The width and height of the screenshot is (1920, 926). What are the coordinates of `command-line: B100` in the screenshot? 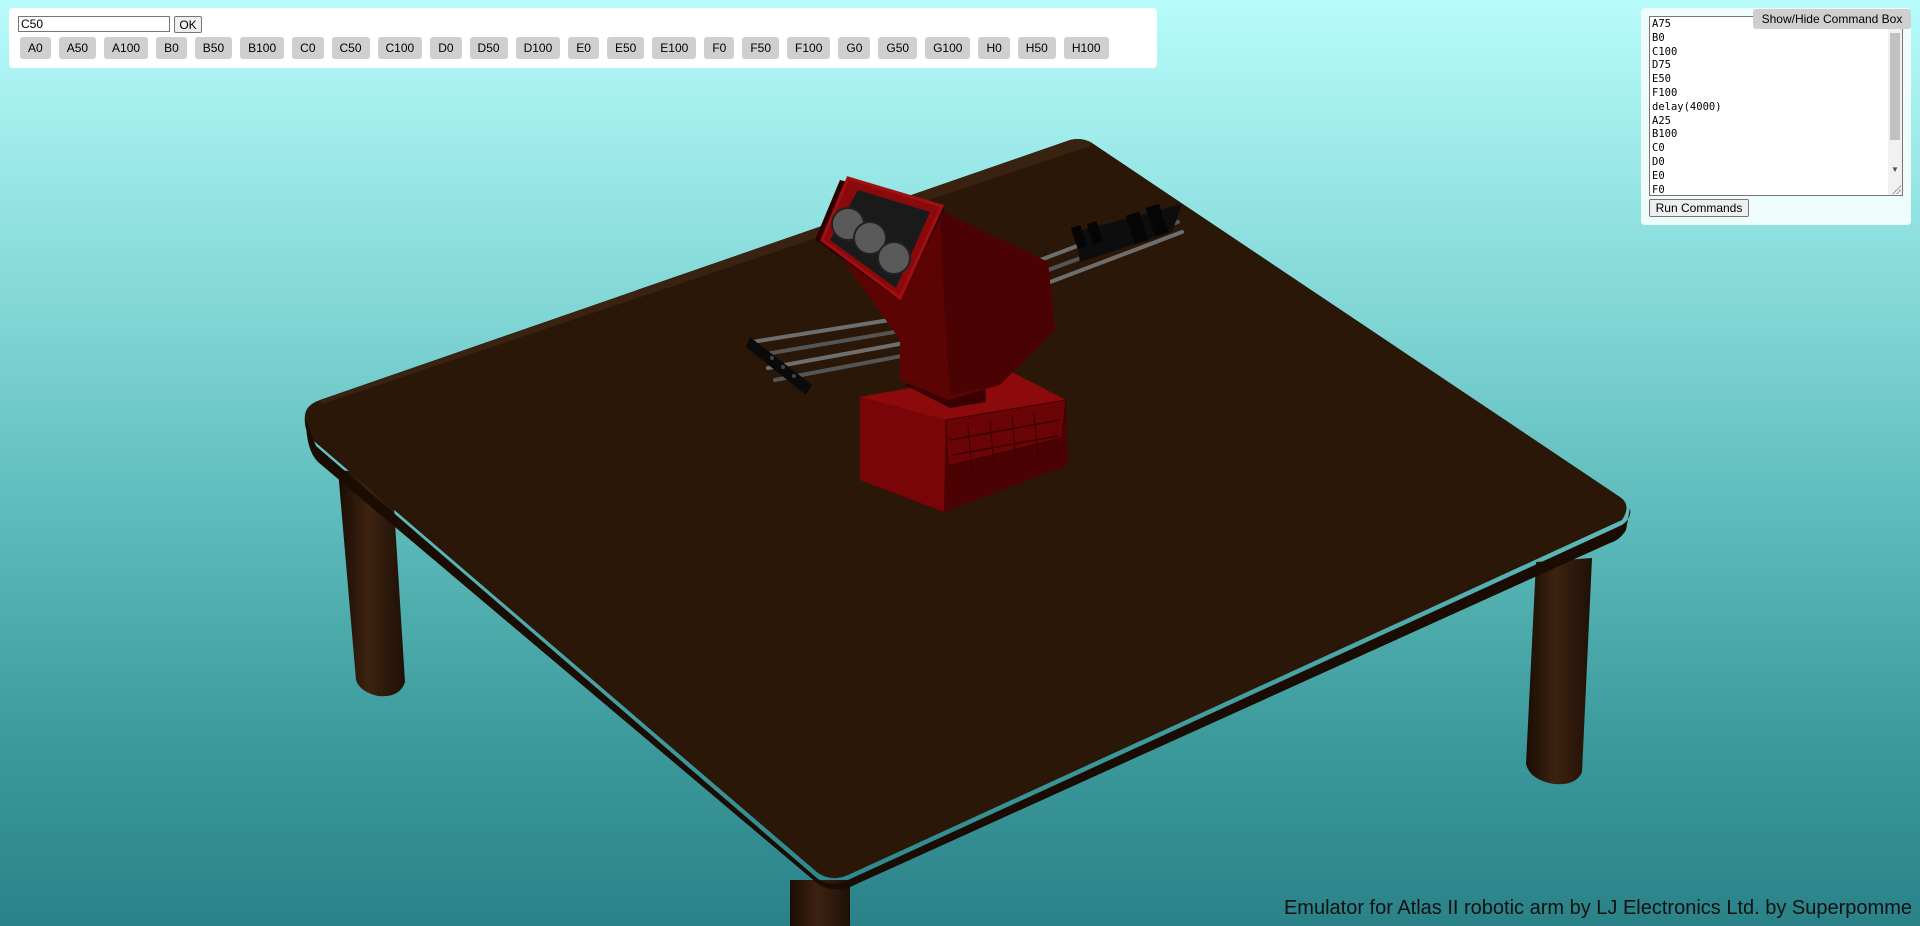 It's located at (1665, 134).